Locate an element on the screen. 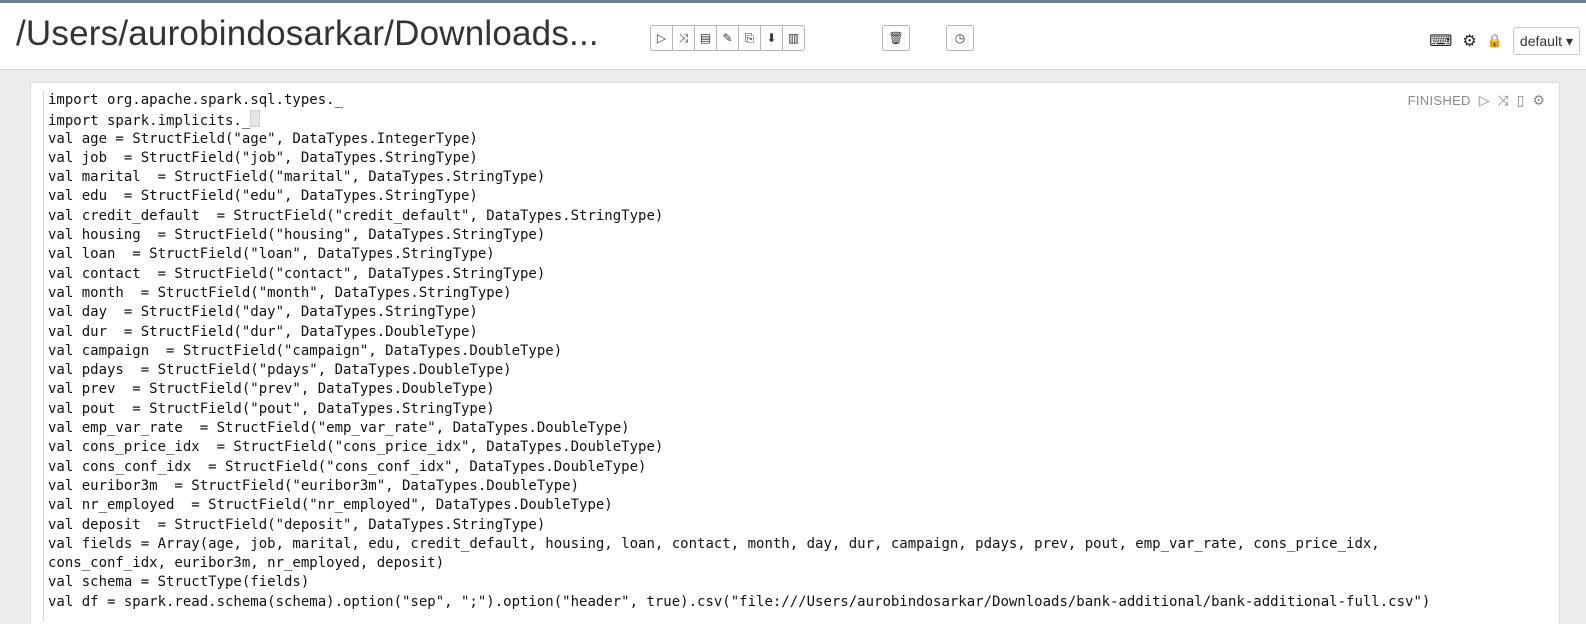 The height and width of the screenshot is (624, 1586). export-button: ⬇ is located at coordinates (771, 38).